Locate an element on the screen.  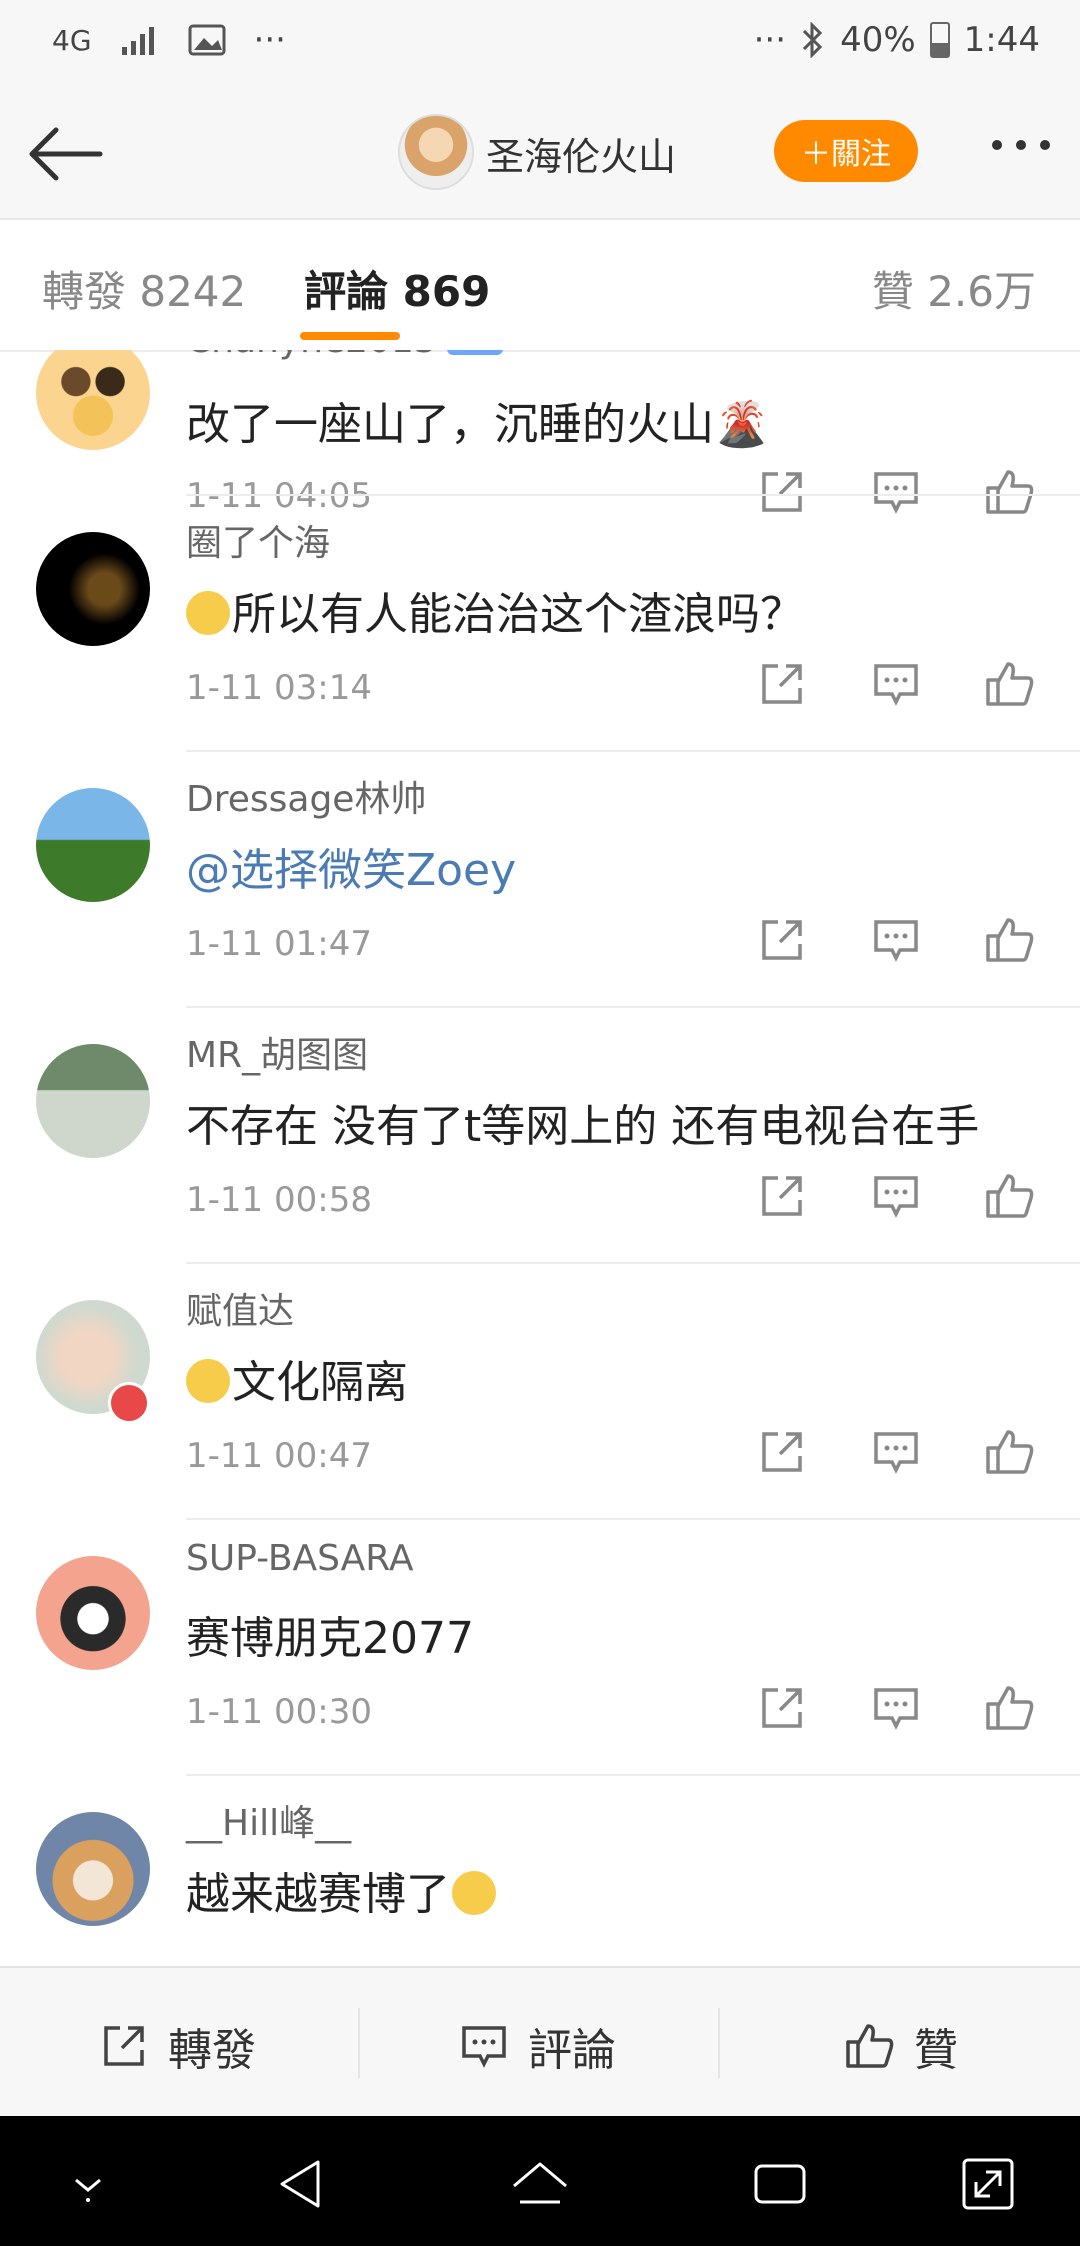
like-label: 贊 is located at coordinates (936, 2050).